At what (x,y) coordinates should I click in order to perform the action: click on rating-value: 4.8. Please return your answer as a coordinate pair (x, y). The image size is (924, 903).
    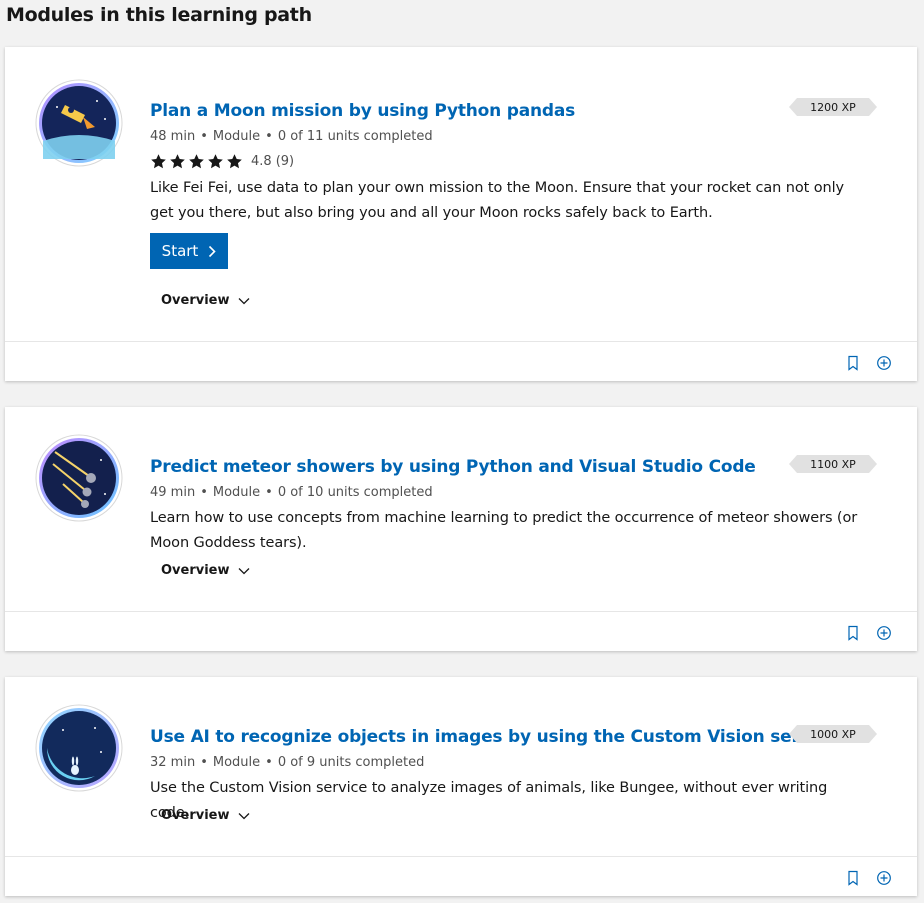
    Looking at the image, I should click on (261, 161).